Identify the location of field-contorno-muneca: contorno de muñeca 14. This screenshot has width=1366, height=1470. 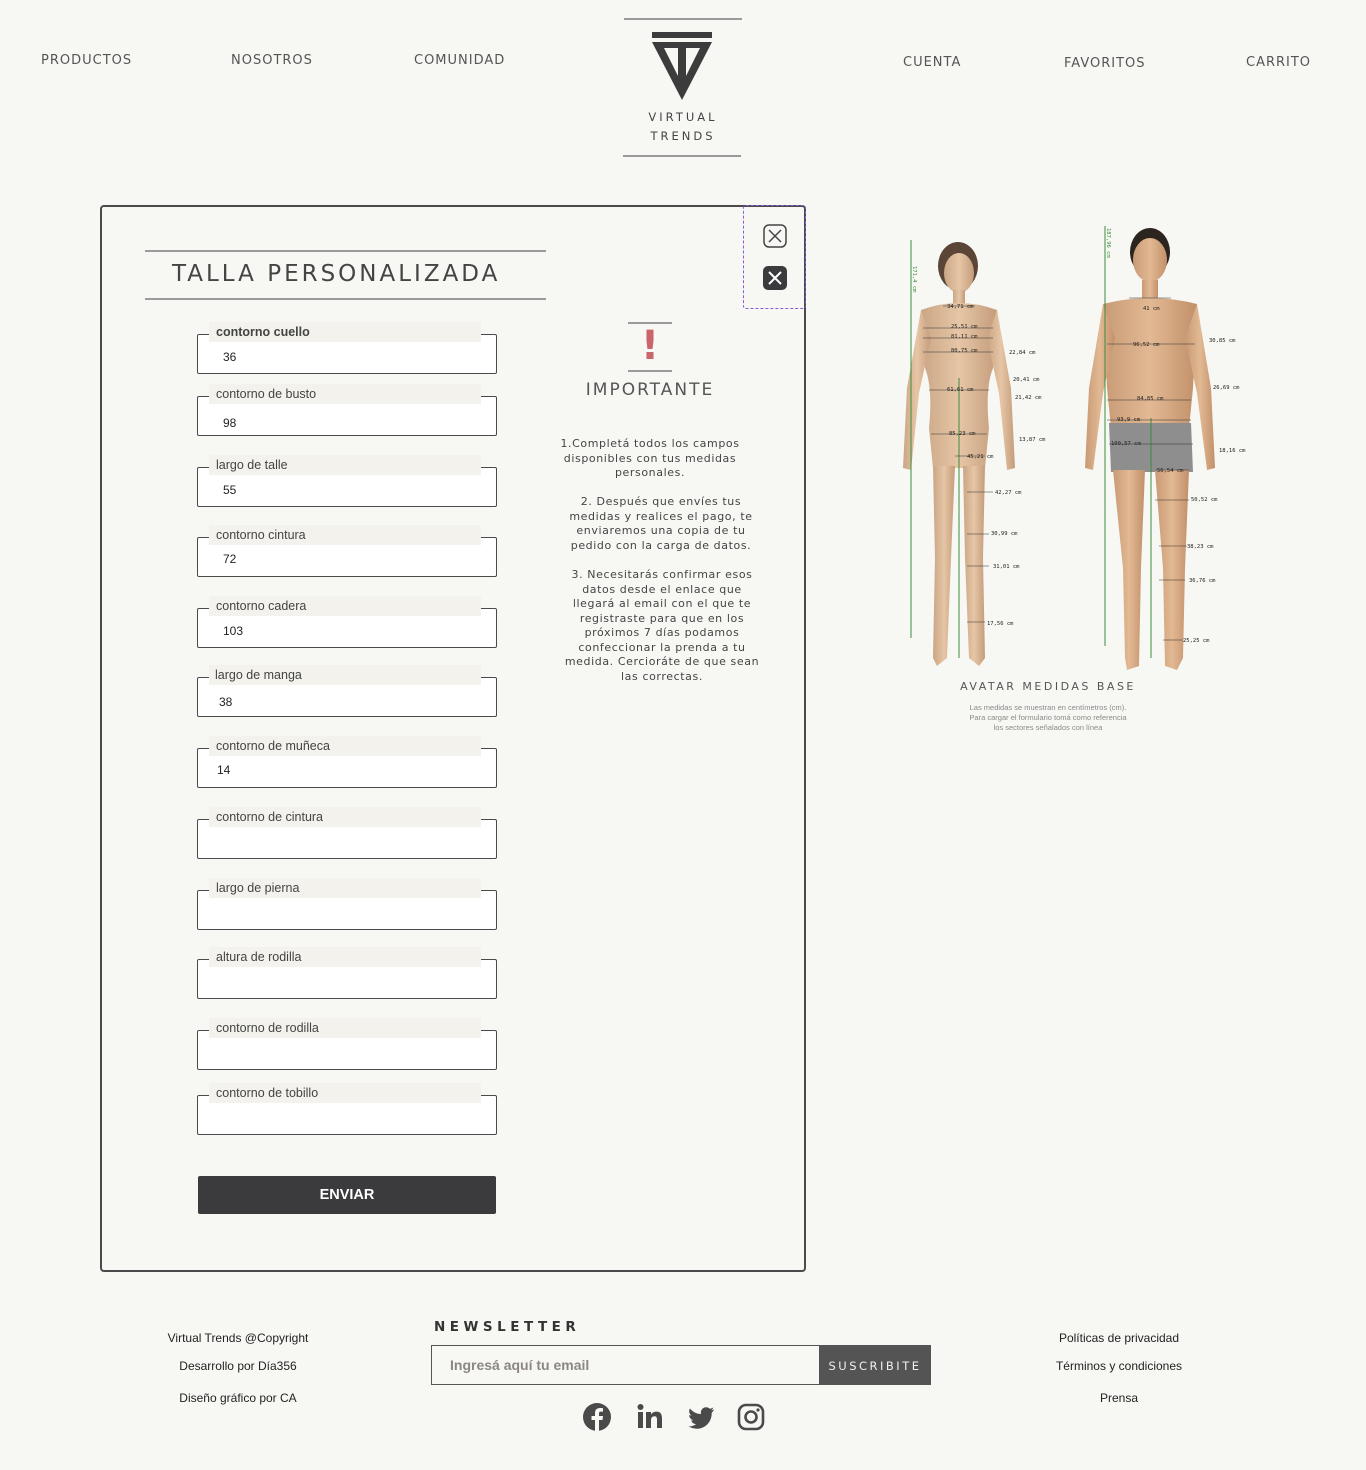
(347, 762).